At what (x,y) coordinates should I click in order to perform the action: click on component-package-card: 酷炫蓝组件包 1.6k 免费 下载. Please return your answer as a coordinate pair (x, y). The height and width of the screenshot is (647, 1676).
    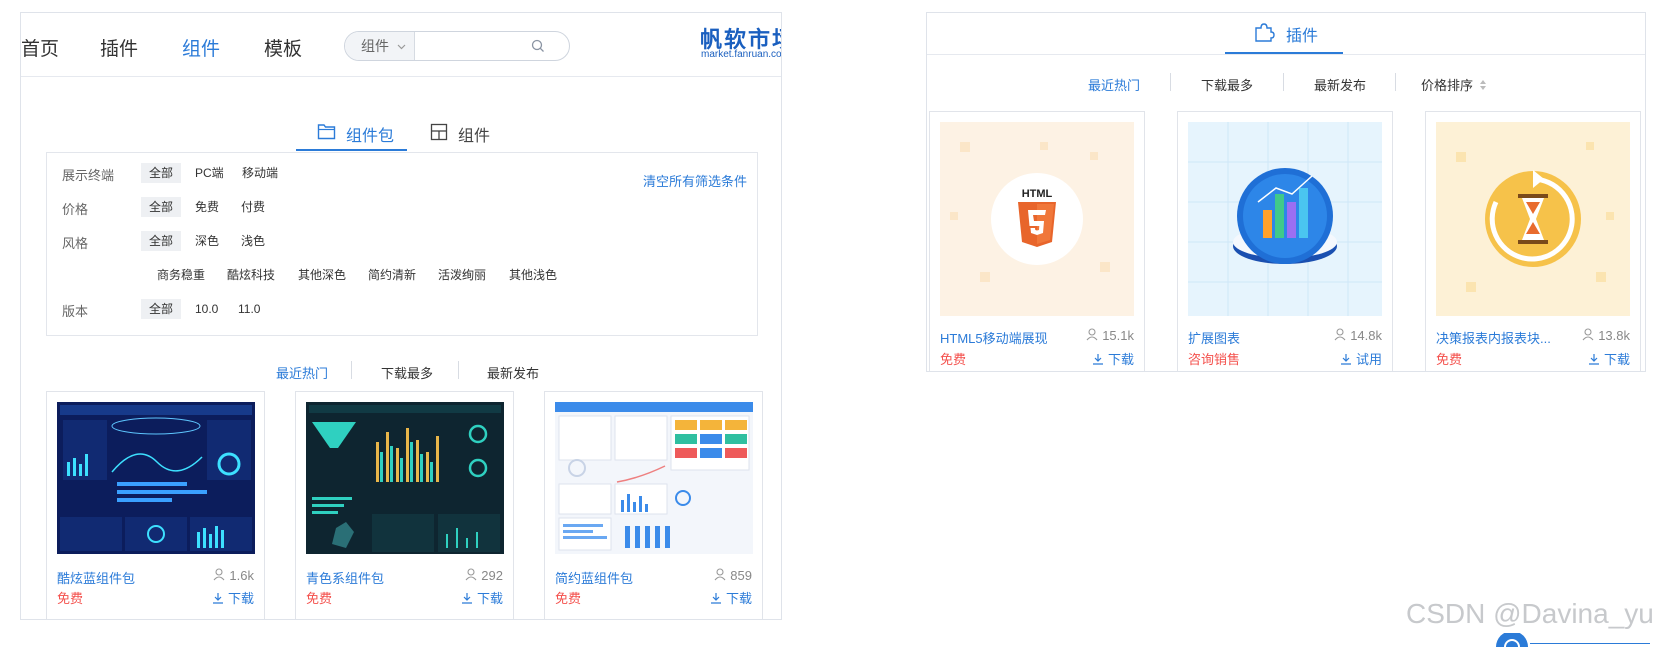
    Looking at the image, I should click on (155, 505).